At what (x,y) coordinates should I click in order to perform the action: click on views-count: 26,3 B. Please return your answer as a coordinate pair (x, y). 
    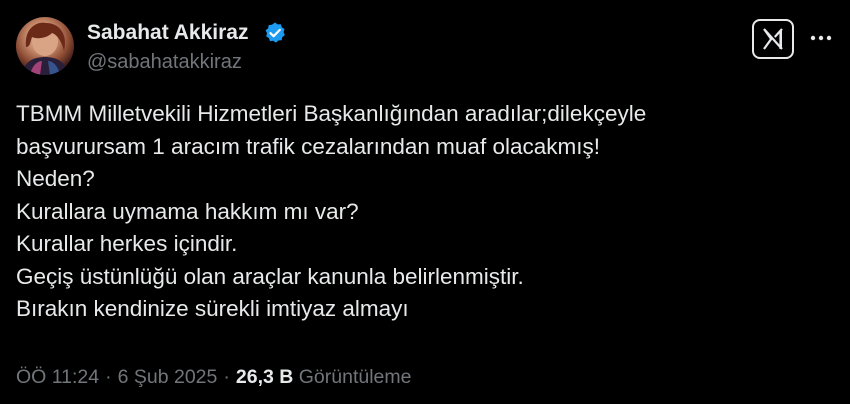
    Looking at the image, I should click on (264, 377).